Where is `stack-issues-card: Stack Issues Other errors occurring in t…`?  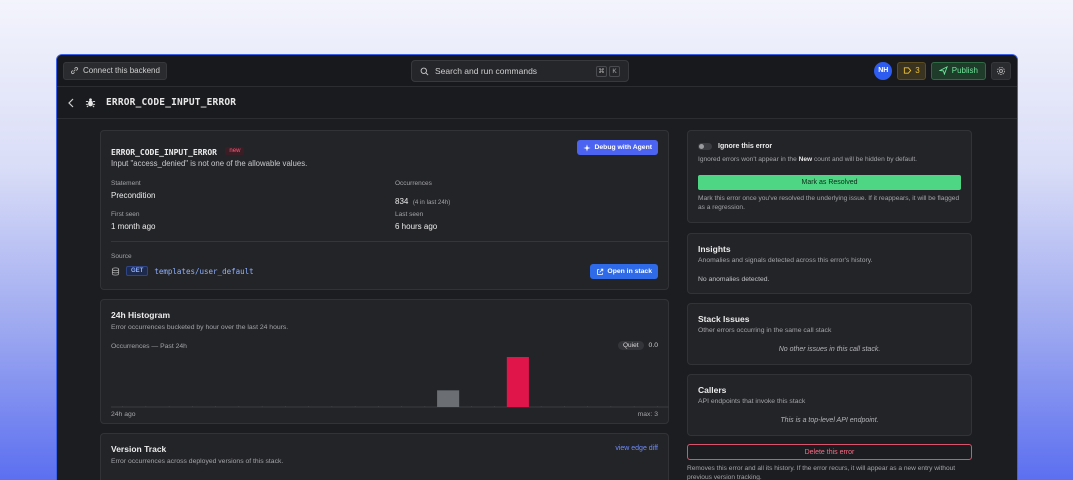
stack-issues-card: Stack Issues Other errors occurring in t… is located at coordinates (829, 334).